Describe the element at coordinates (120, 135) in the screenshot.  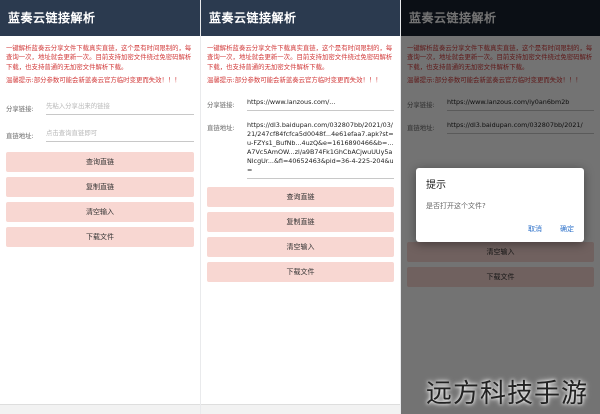
I see `direct-input: 点击查询直链即可` at that location.